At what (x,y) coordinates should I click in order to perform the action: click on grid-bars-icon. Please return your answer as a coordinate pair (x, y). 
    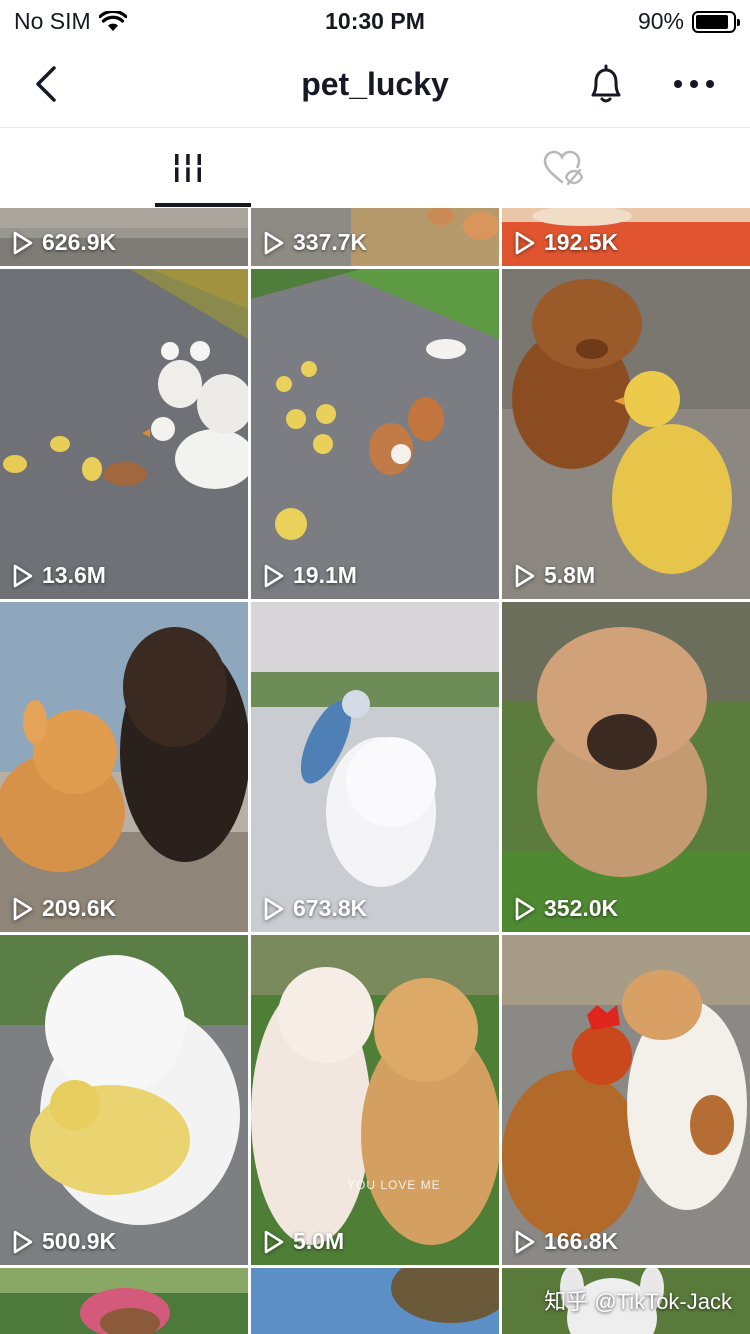
    Looking at the image, I should click on (187, 168).